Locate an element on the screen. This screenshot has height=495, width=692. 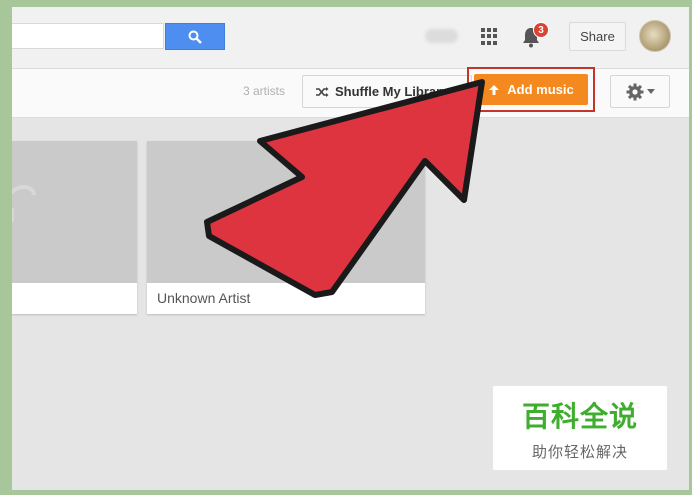
artist-card is located at coordinates (74, 227).